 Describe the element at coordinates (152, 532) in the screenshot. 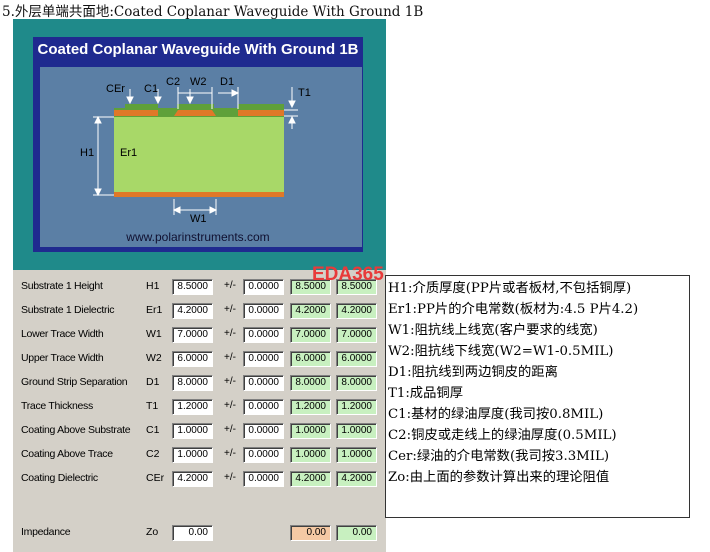

I see `impedance-symbol: Zo` at that location.